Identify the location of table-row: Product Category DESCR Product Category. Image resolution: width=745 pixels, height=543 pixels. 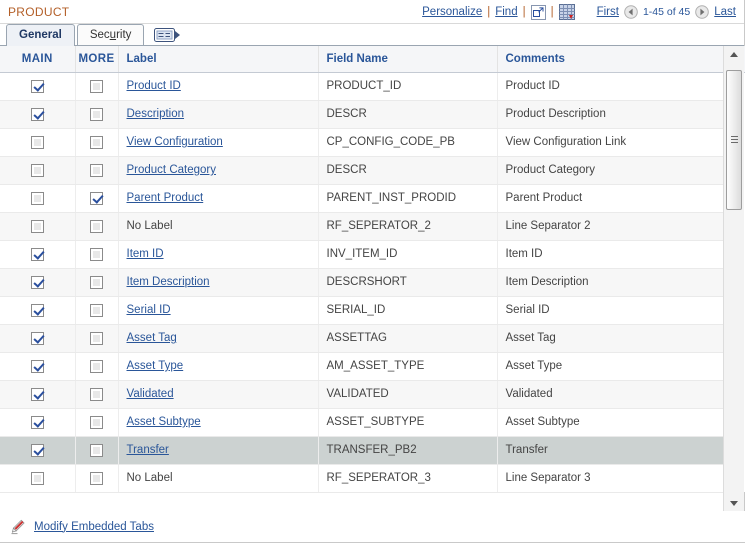
(372, 170).